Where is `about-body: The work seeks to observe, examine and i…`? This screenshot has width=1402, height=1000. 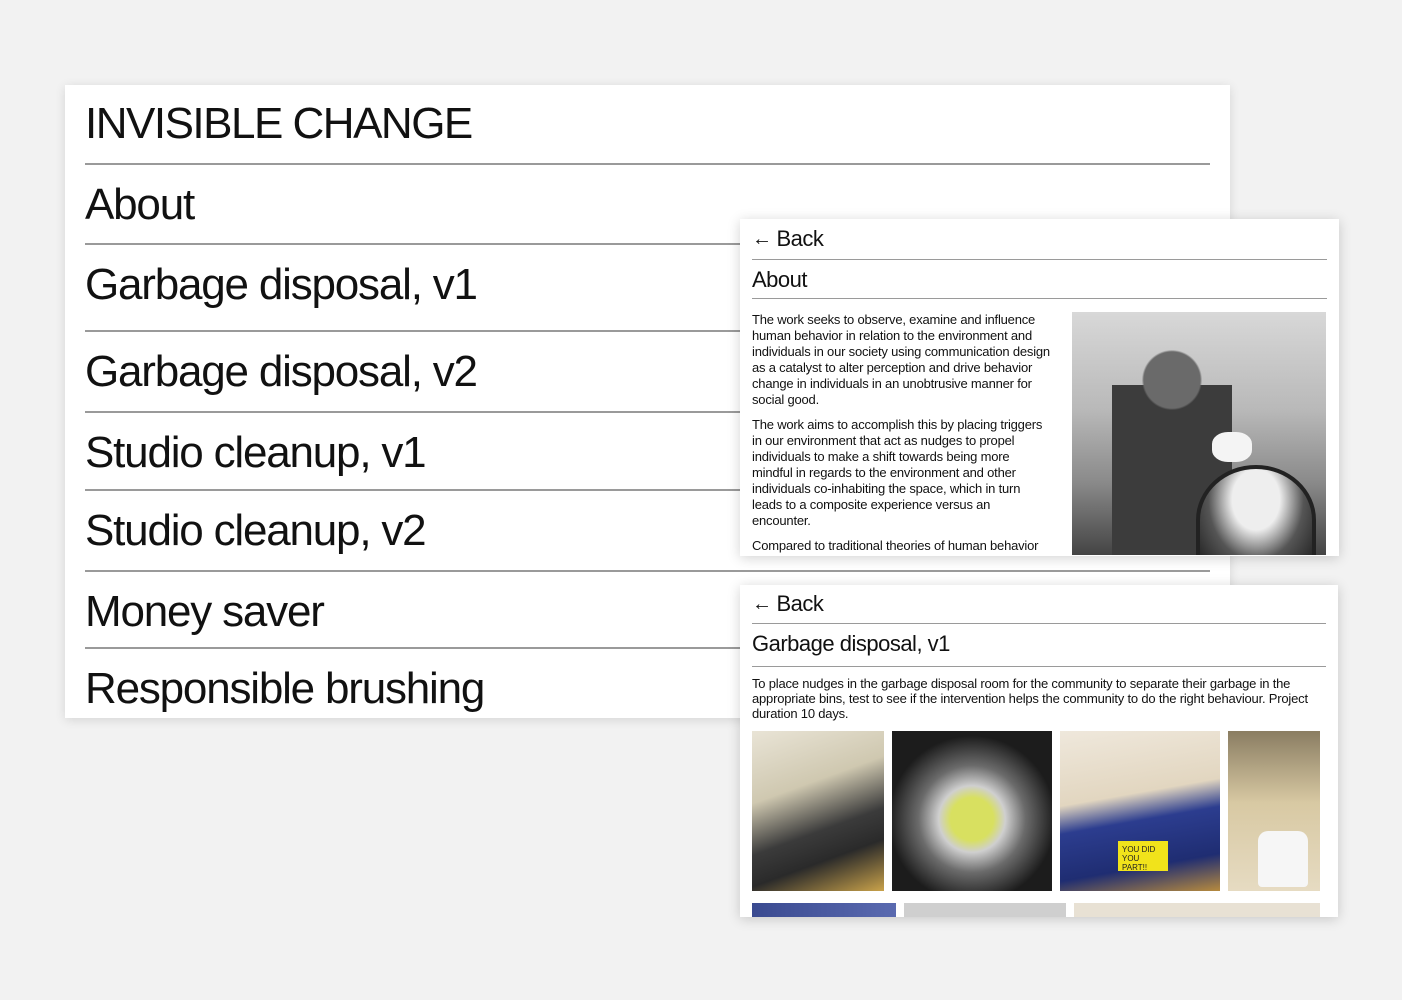 about-body: The work seeks to observe, examine and i… is located at coordinates (1039, 434).